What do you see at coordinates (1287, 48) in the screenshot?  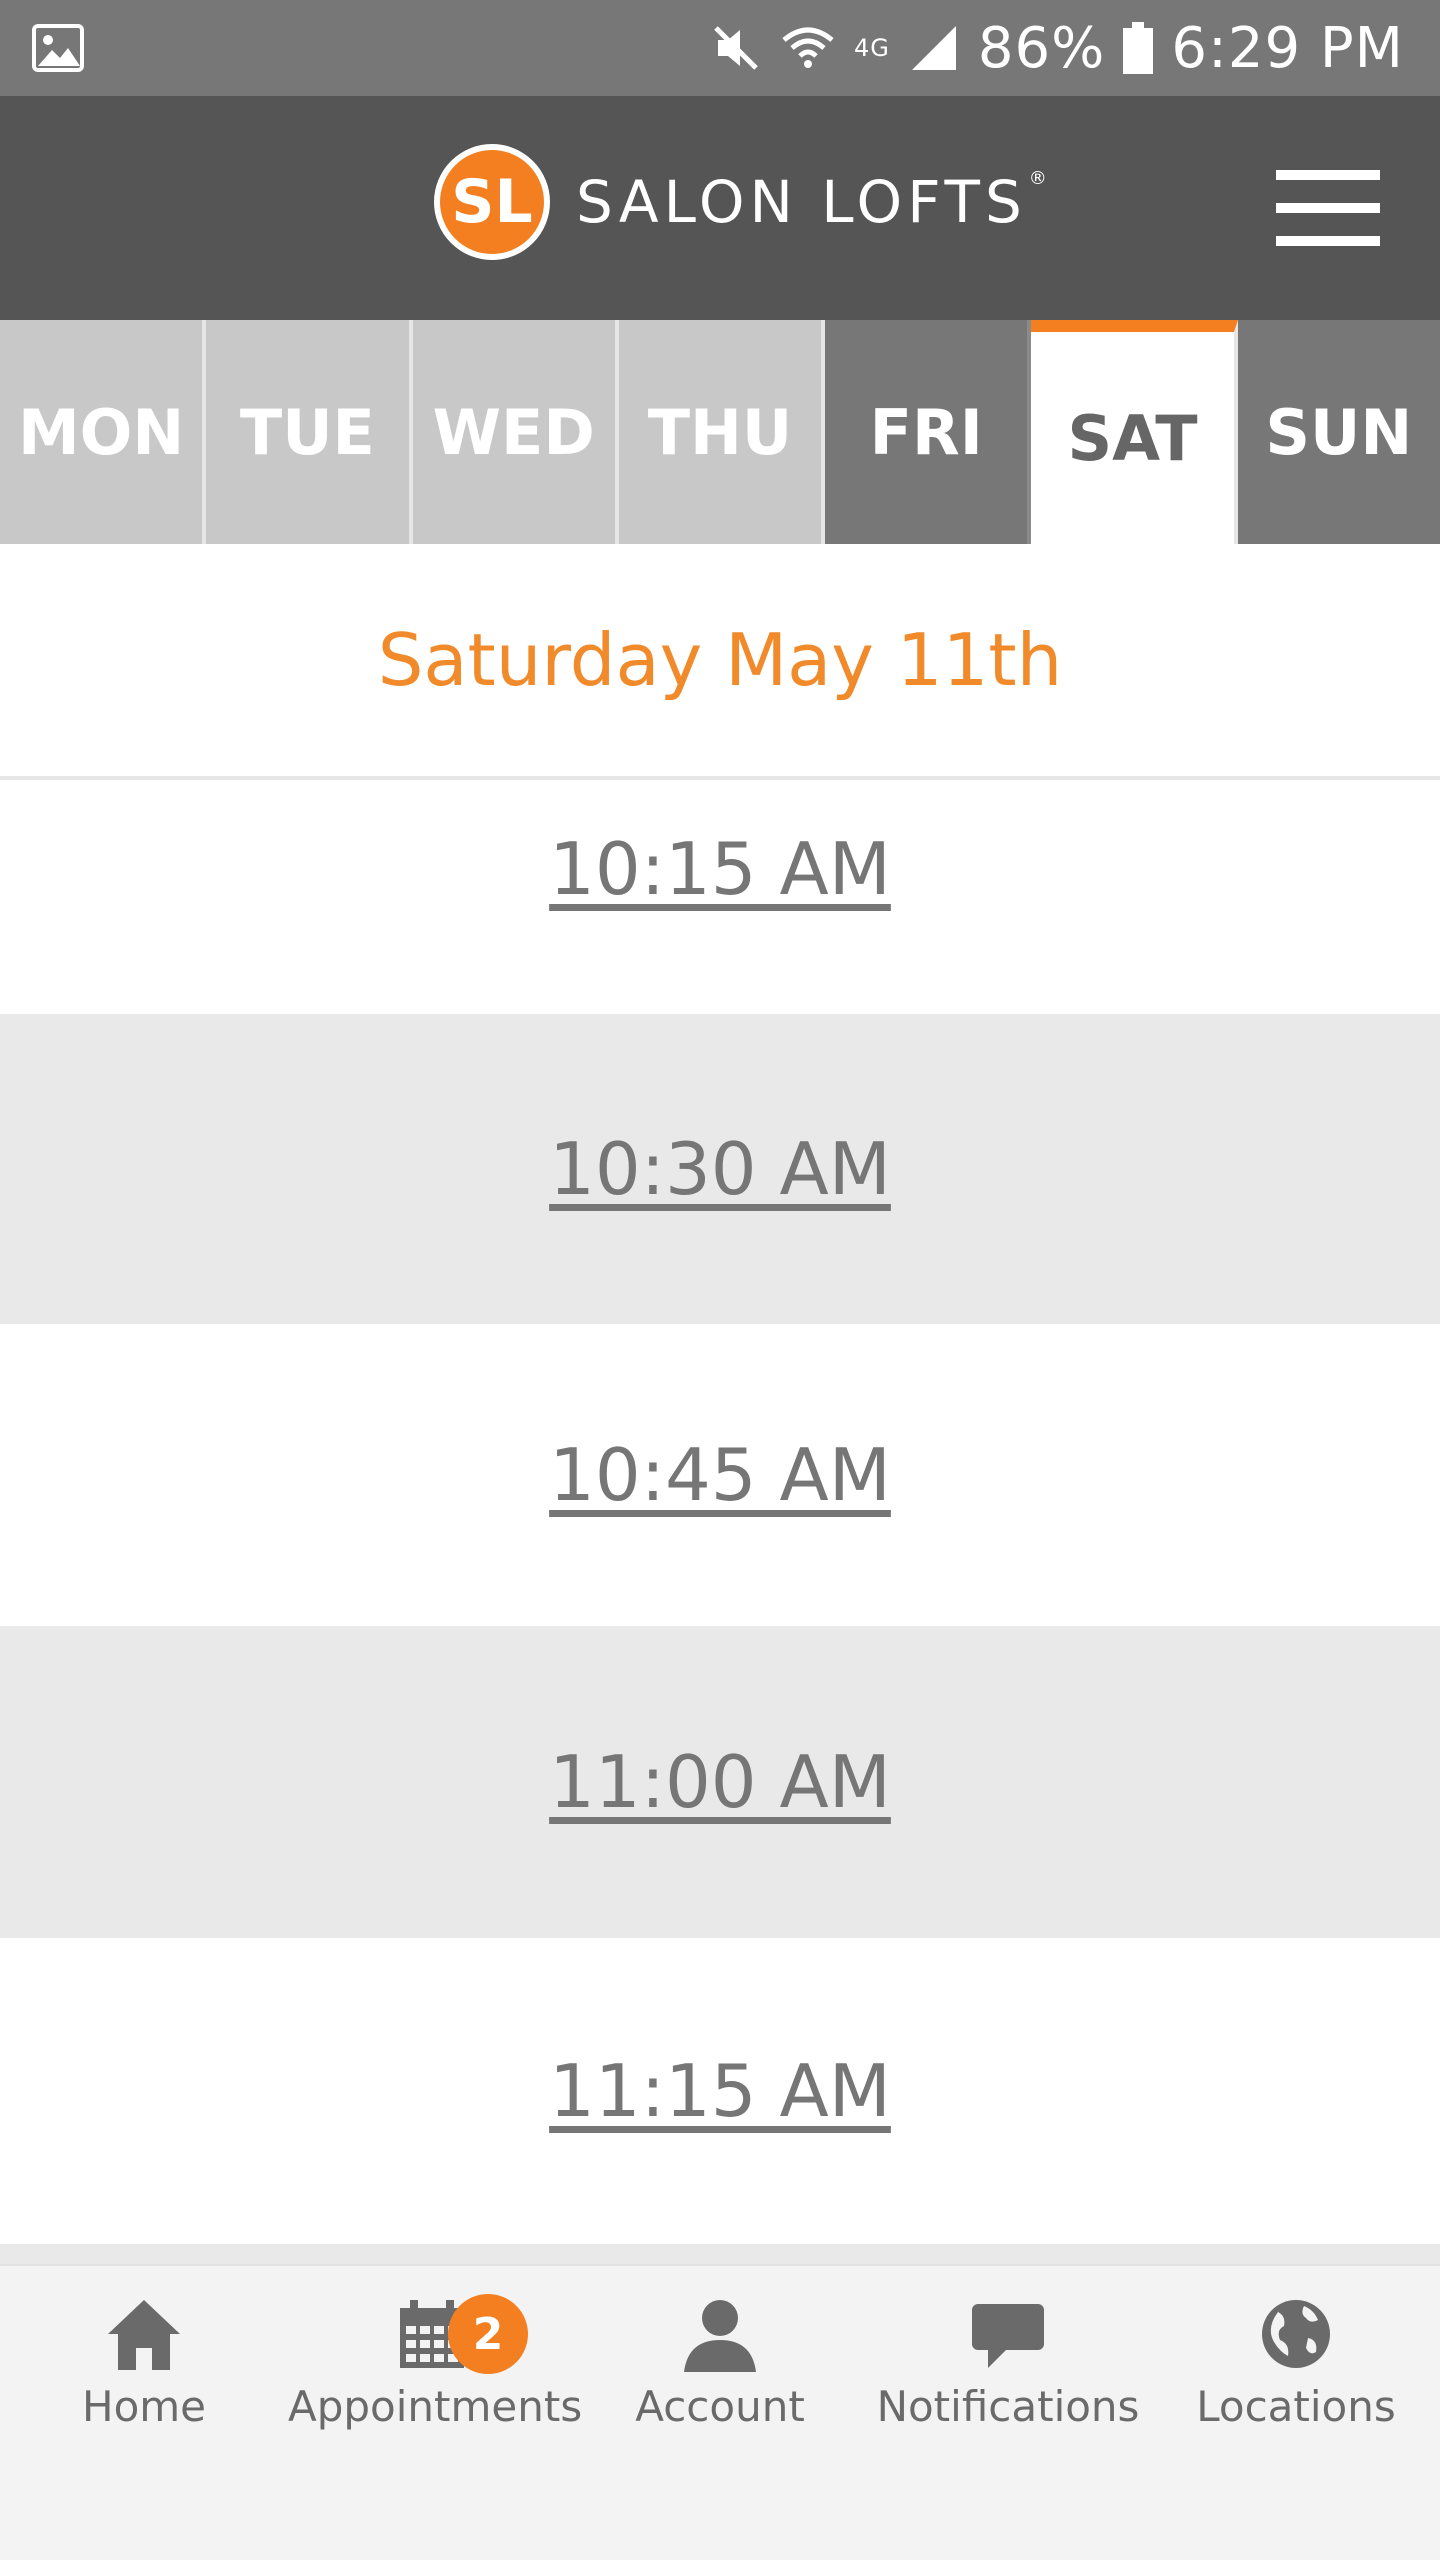 I see `clock: 6:29 PM` at bounding box center [1287, 48].